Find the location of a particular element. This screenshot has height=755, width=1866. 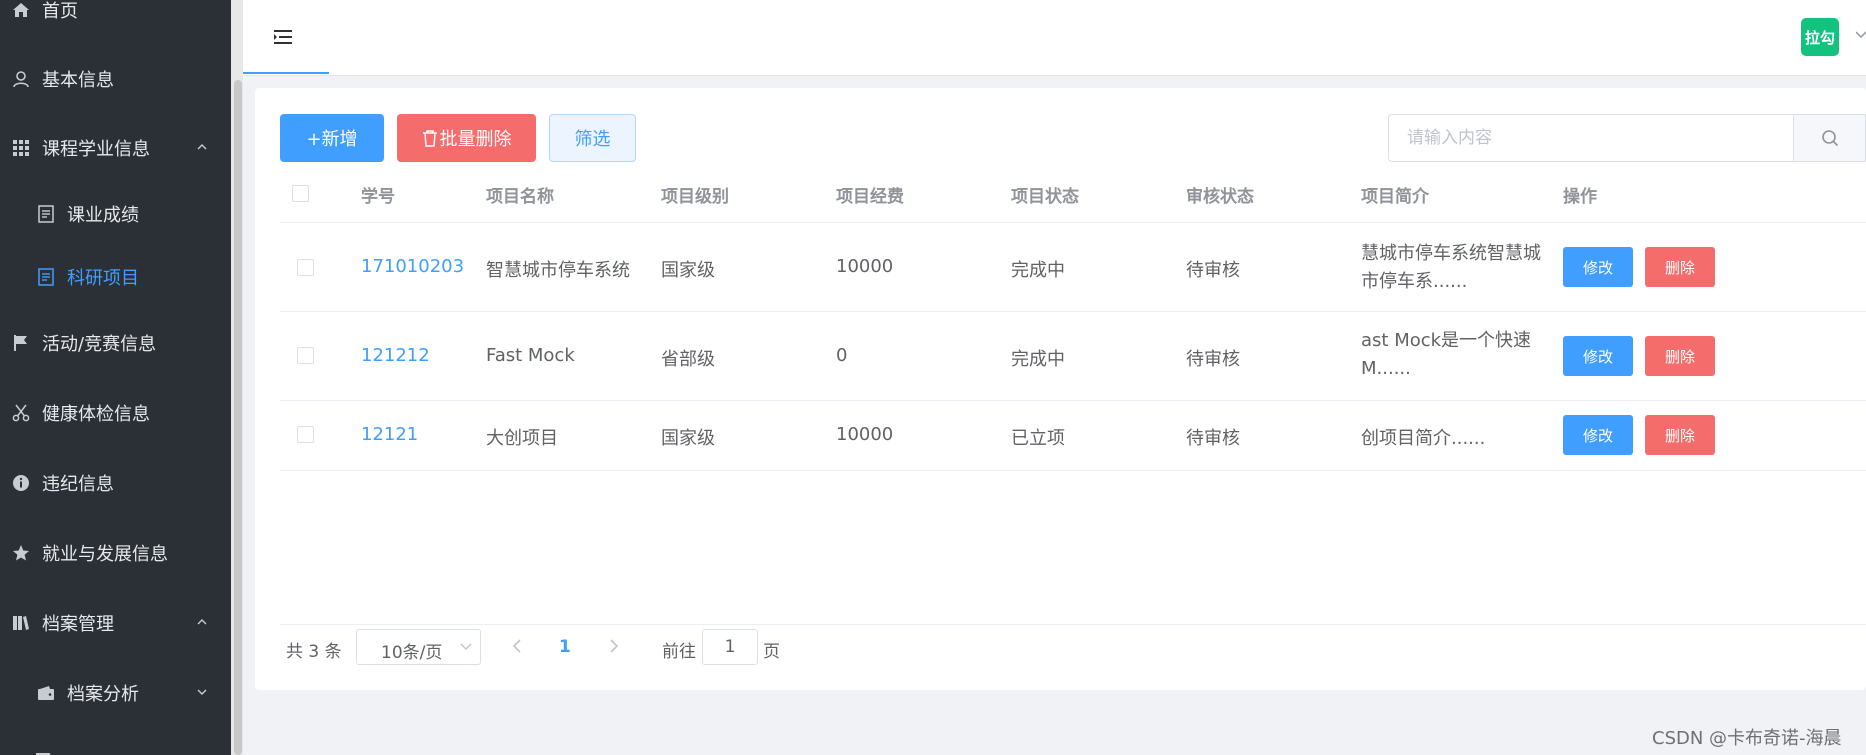

column-header-project-level: 项目级别 is located at coordinates (695, 197).